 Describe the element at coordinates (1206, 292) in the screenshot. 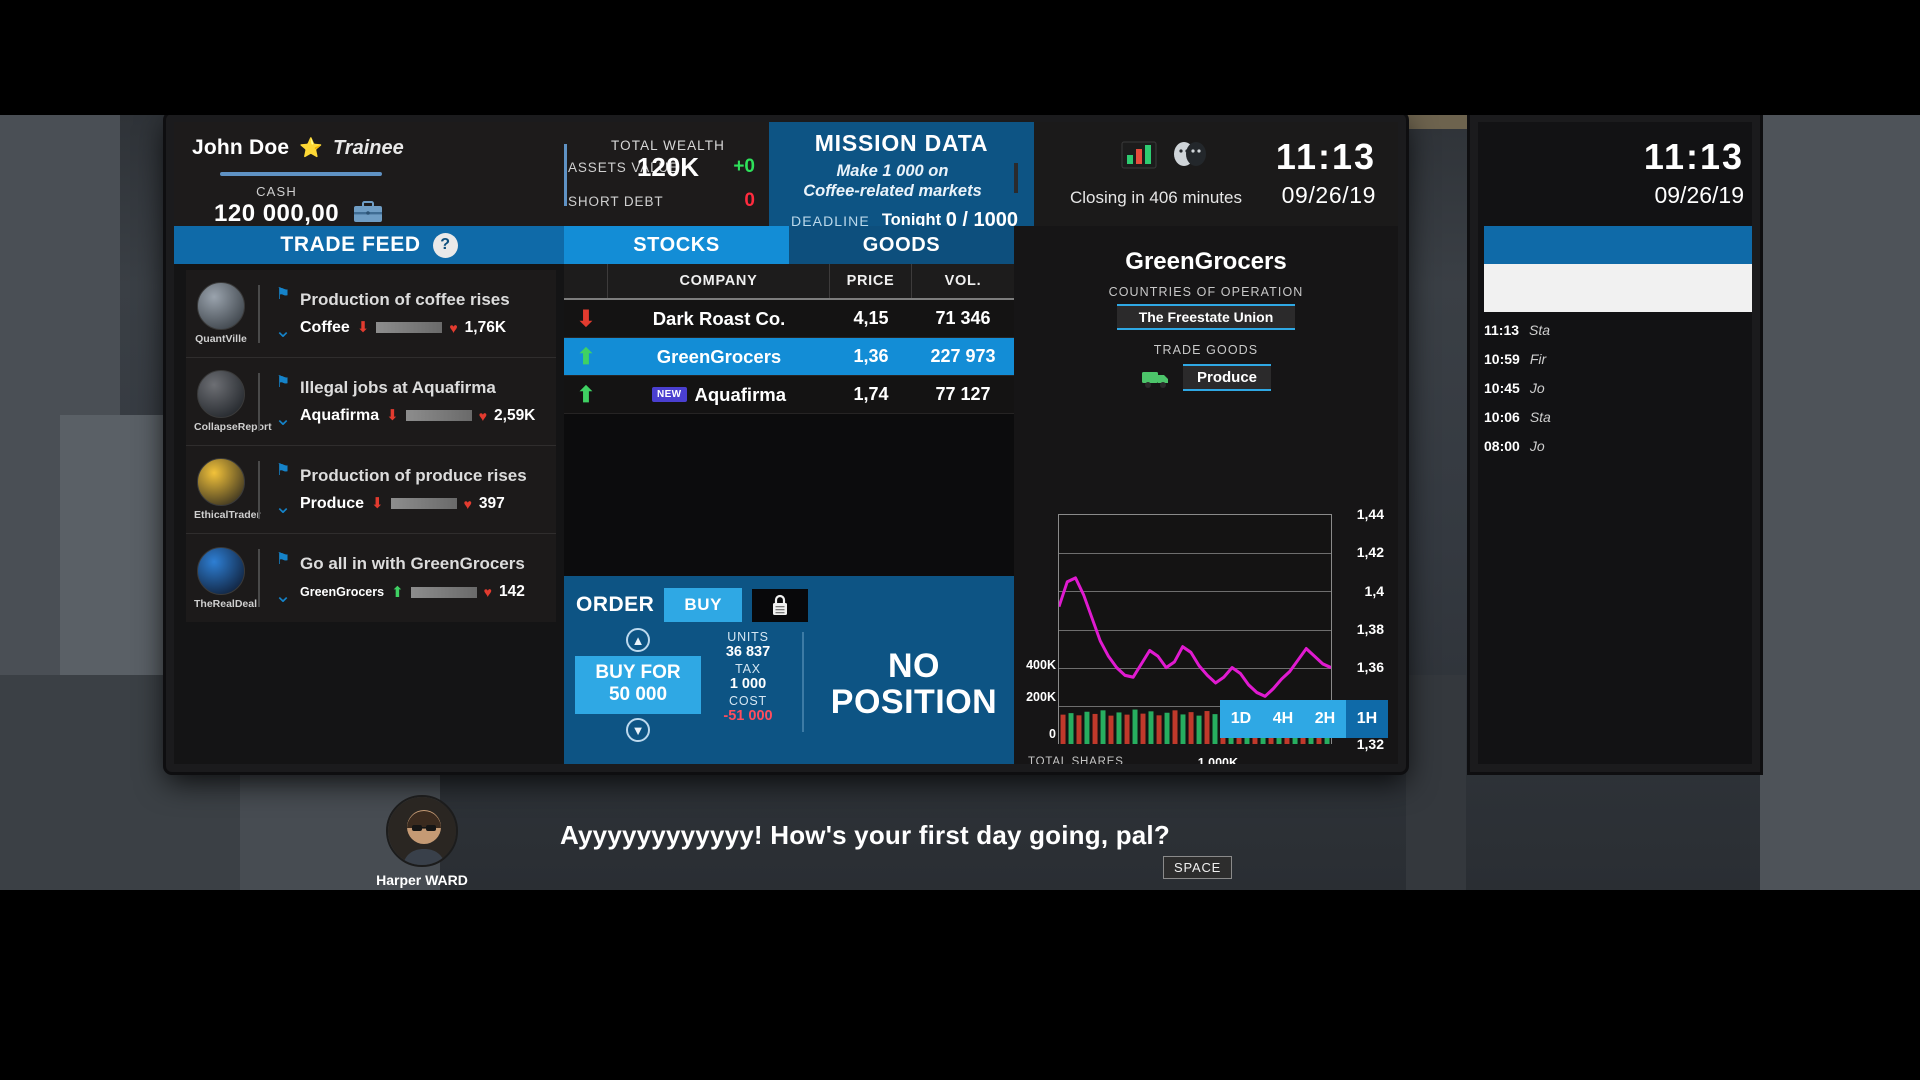

I see `countries-label: COUNTRIES OF OPERATION` at that location.